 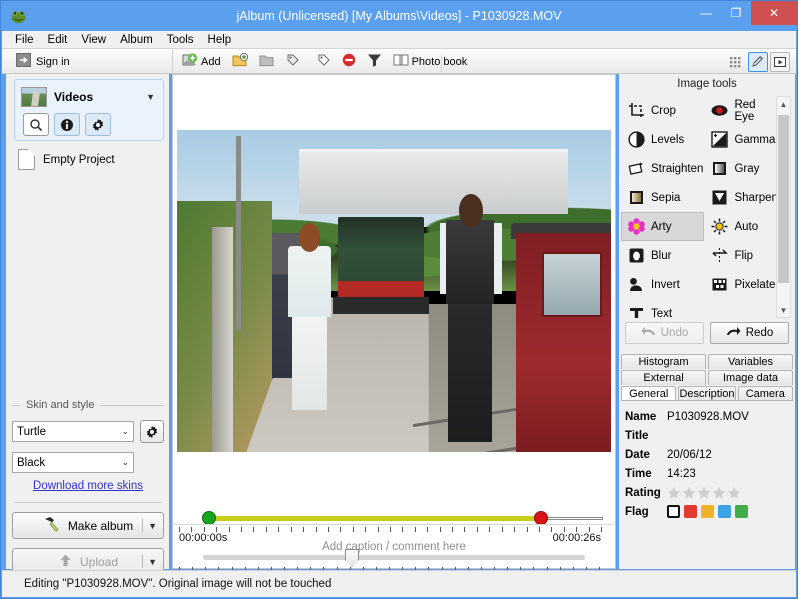 What do you see at coordinates (677, 168) in the screenshot?
I see `tool-label: Straighten` at bounding box center [677, 168].